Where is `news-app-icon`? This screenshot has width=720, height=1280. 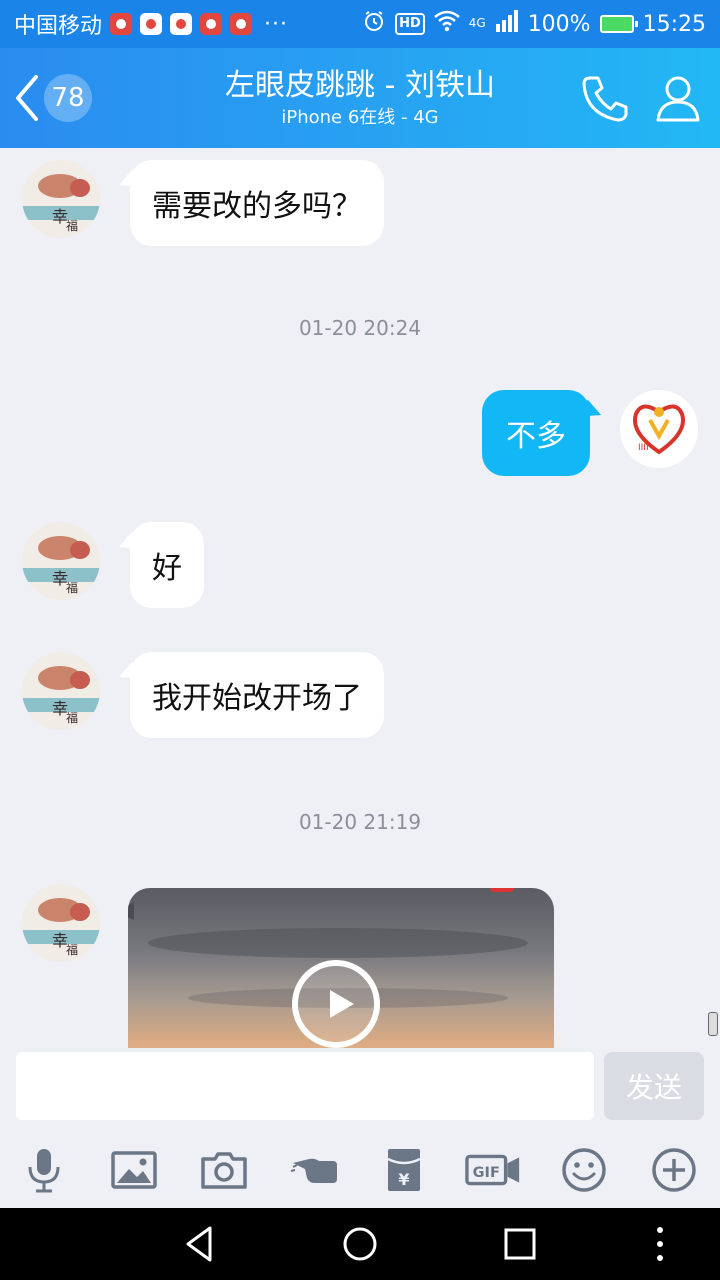
news-app-icon is located at coordinates (121, 24).